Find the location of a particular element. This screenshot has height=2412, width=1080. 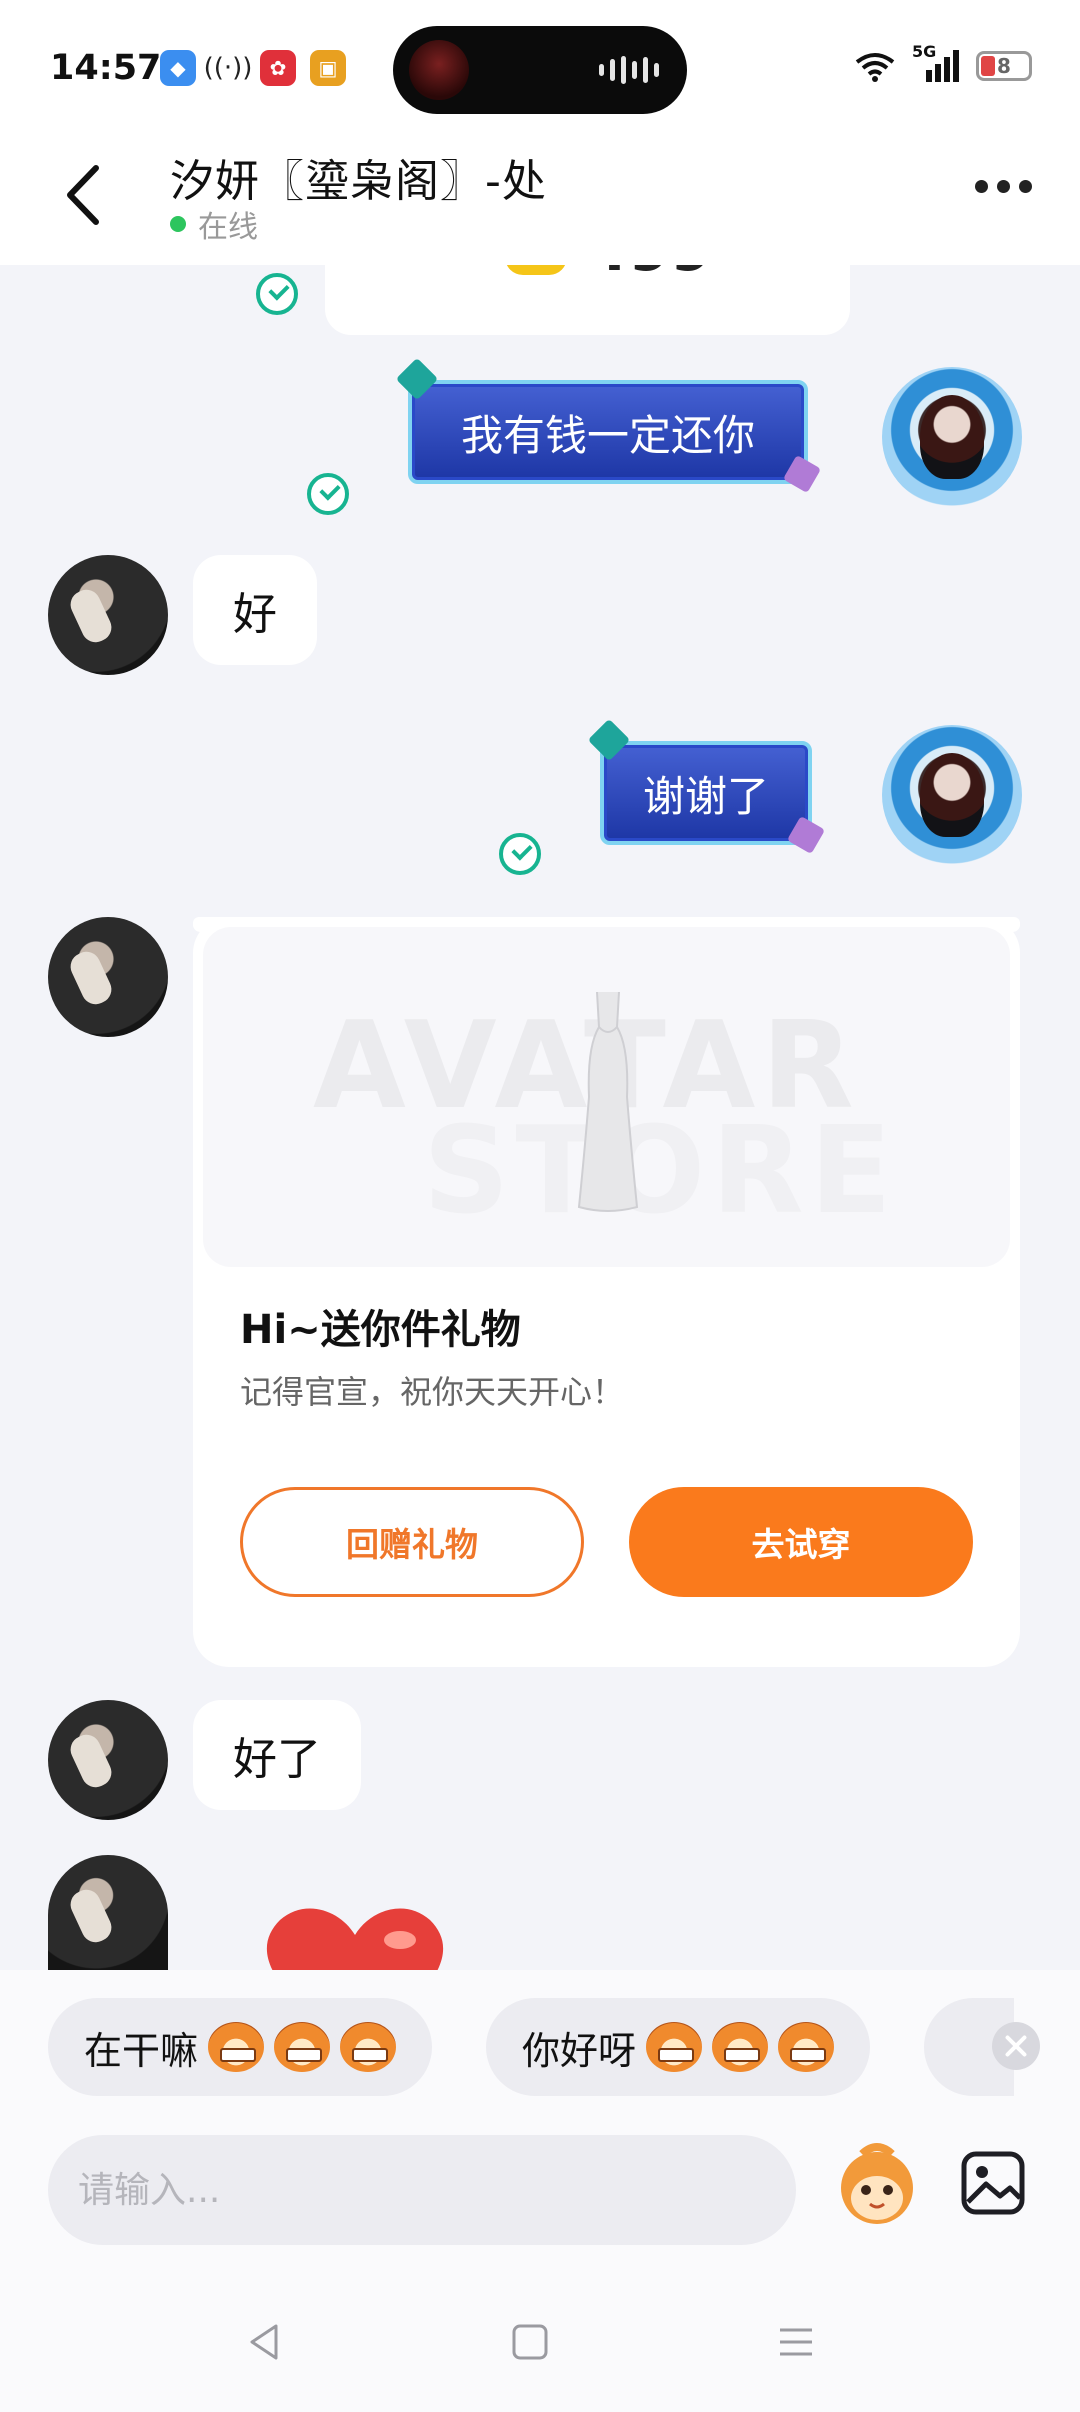

gift-preview-image: AVATAR STORE is located at coordinates (606, 1097).